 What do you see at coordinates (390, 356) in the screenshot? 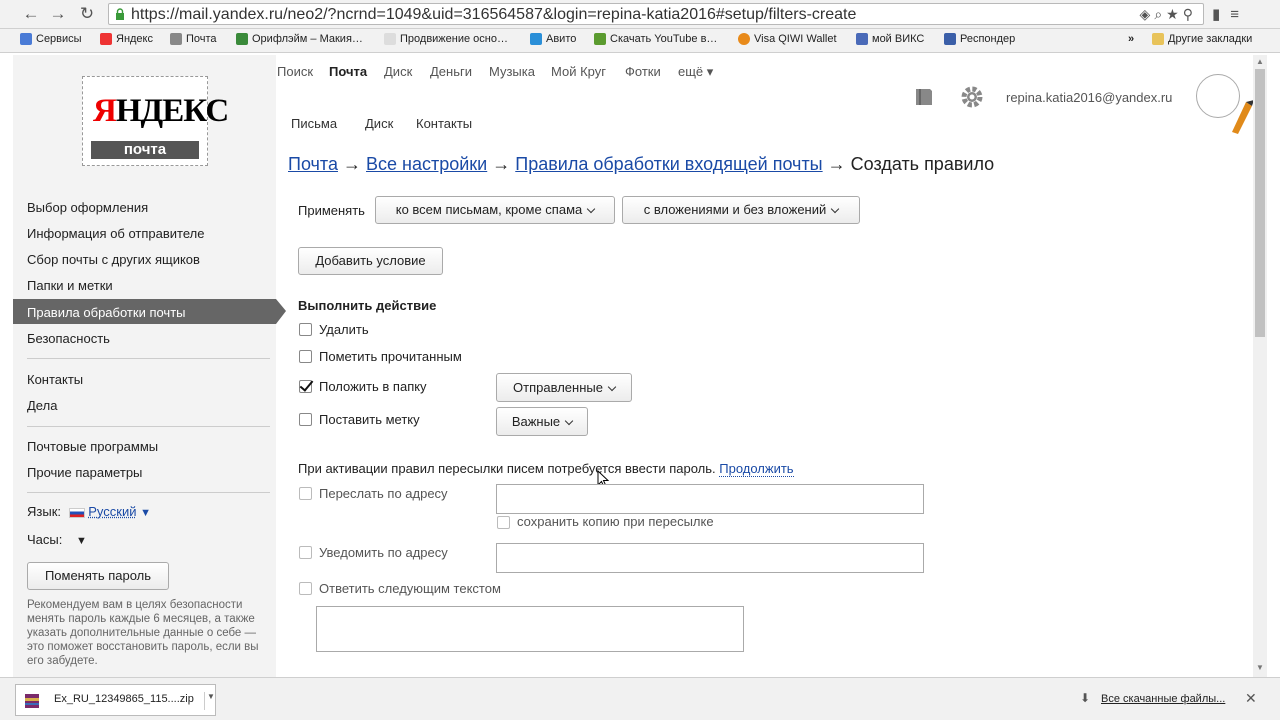
I see `mark-read-label: Пометить прочитанным` at bounding box center [390, 356].